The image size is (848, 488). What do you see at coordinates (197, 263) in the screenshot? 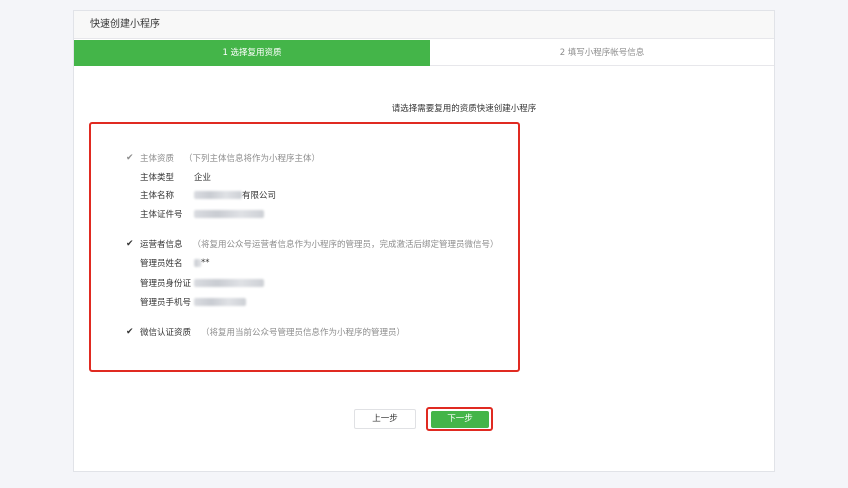
I see `redacted-admin-name` at bounding box center [197, 263].